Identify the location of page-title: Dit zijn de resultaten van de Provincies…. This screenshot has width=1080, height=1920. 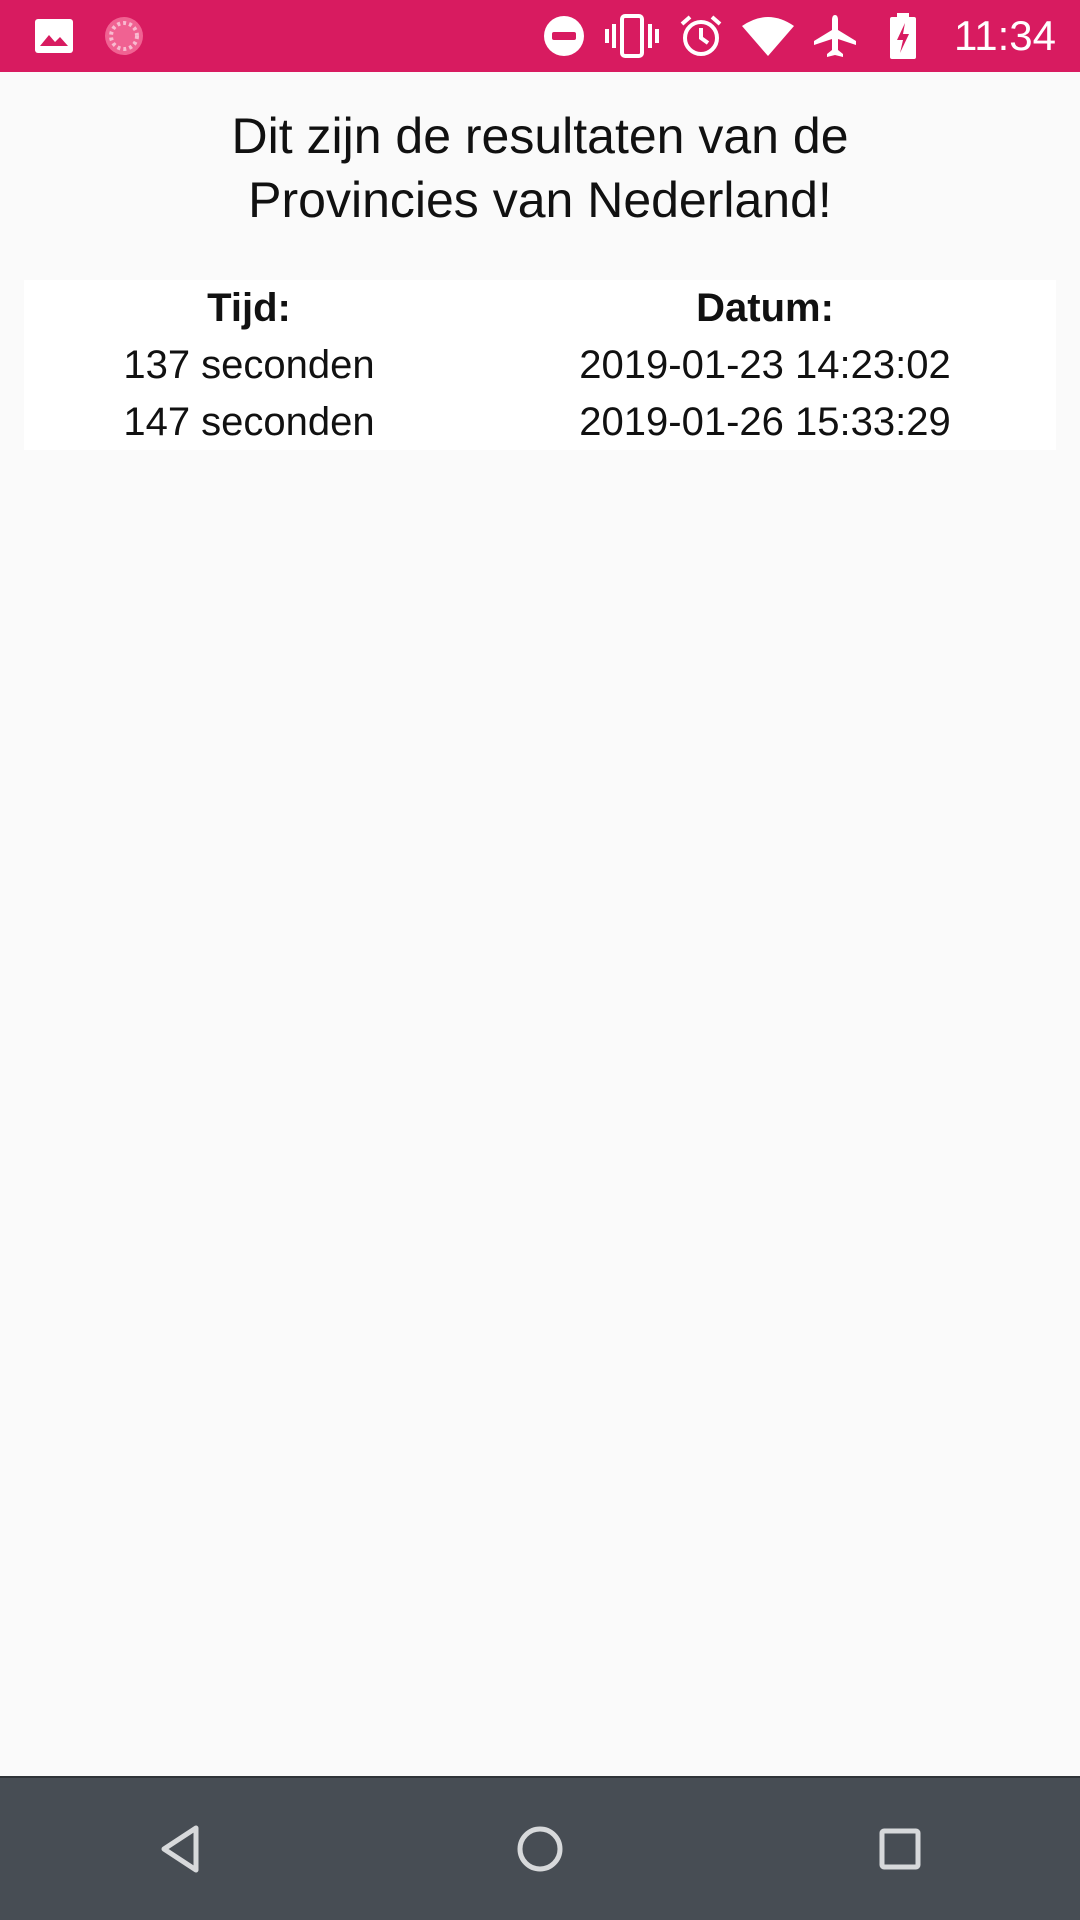
(540, 168).